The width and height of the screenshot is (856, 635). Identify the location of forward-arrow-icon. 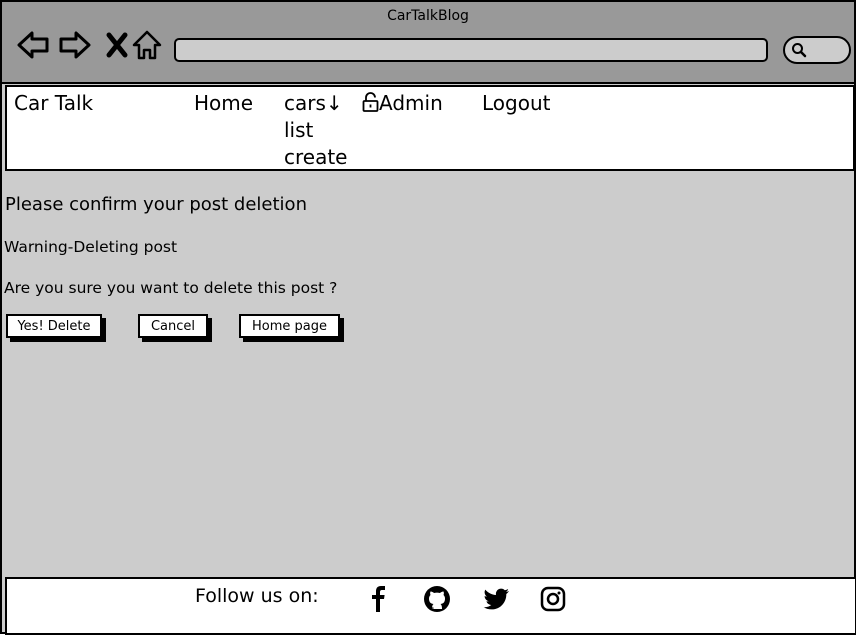
(75, 45).